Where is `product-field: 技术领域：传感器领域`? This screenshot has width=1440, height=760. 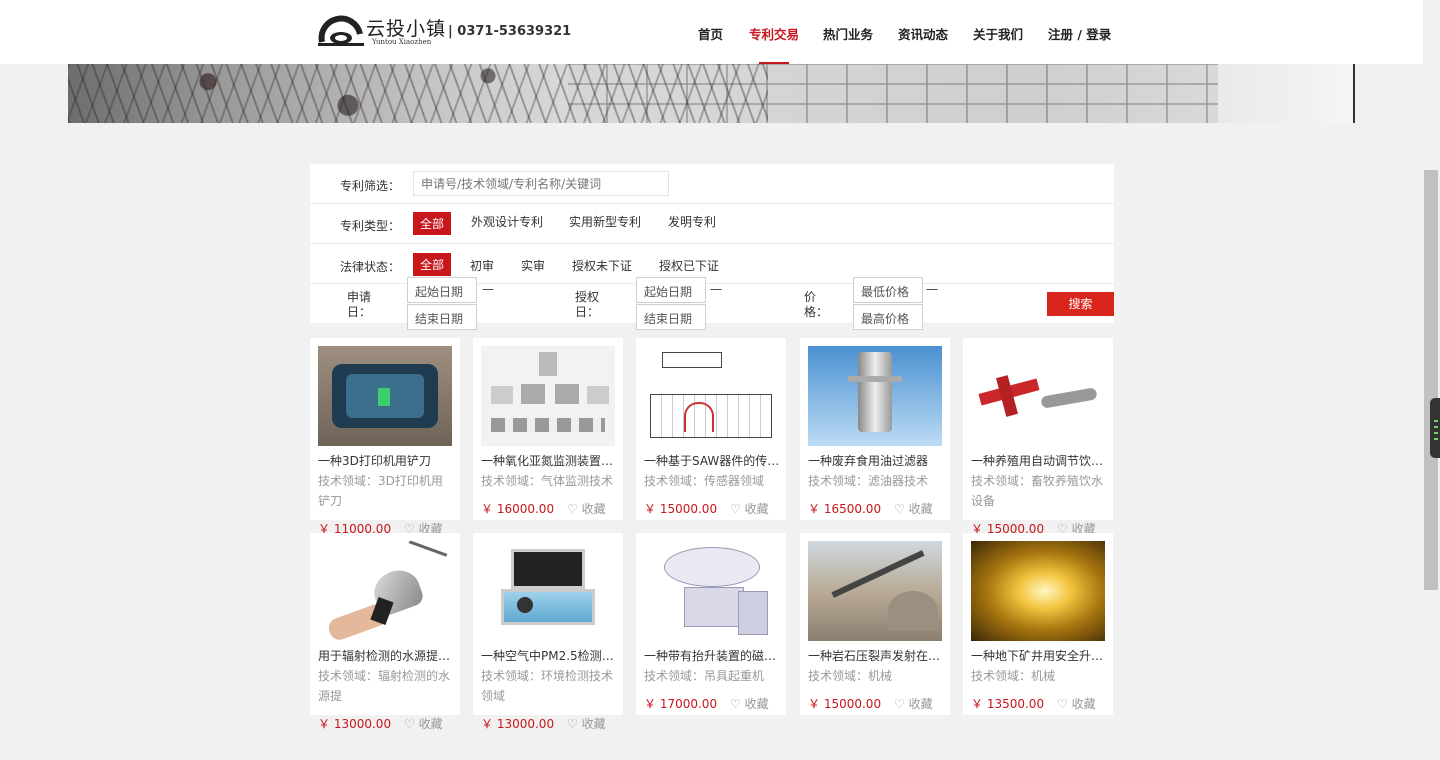
product-field: 技术领域：传感器领域 is located at coordinates (704, 481).